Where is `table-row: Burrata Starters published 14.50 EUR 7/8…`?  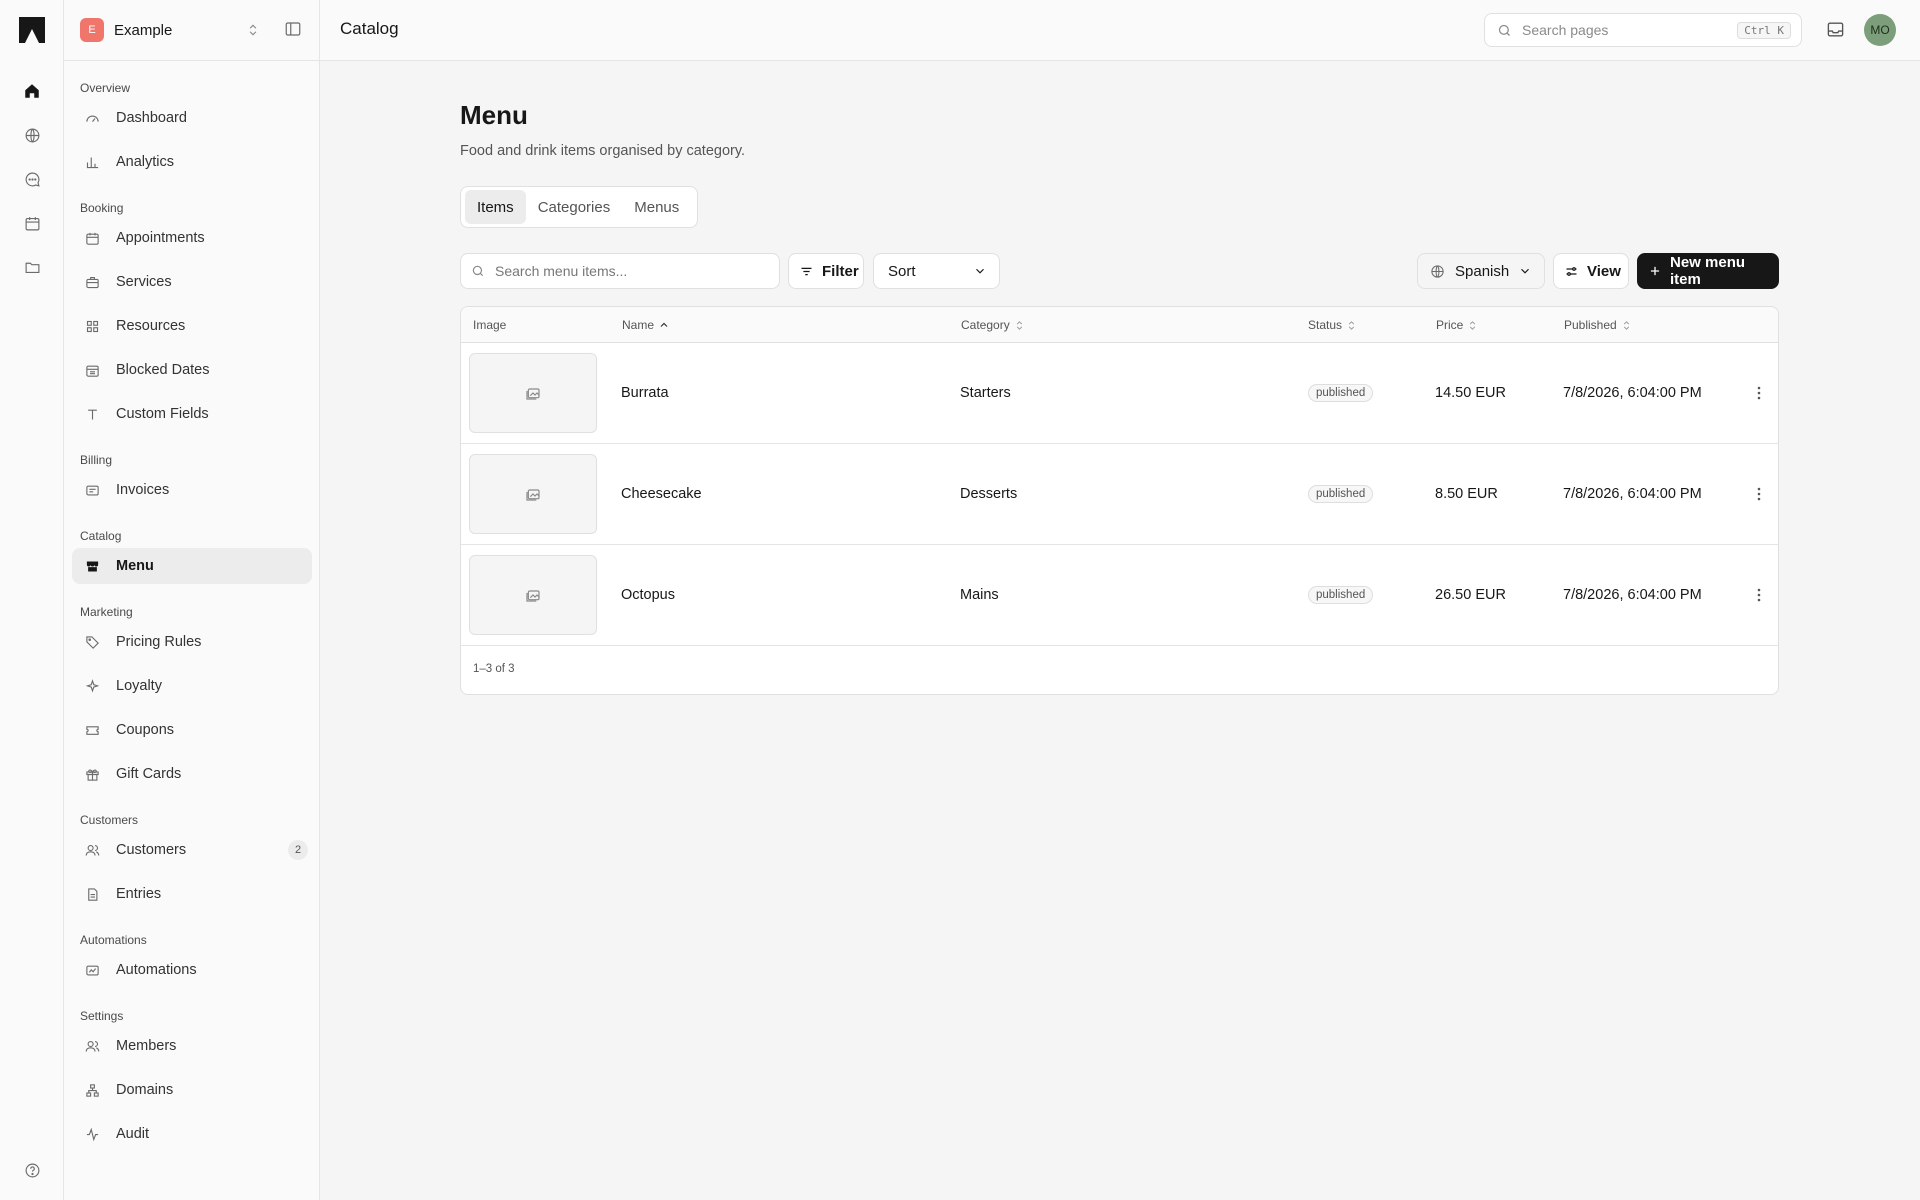 table-row: Burrata Starters published 14.50 EUR 7/8… is located at coordinates (1119, 393).